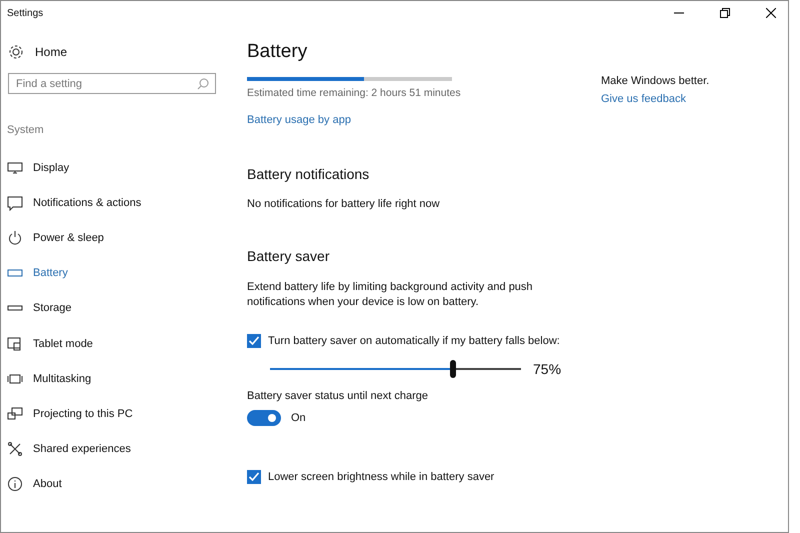 The width and height of the screenshot is (800, 533). Describe the element at coordinates (203, 84) in the screenshot. I see `search-icon` at that location.